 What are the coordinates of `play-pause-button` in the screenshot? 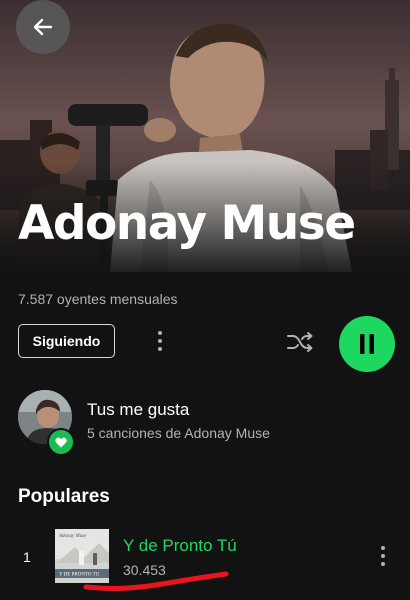 It's located at (367, 344).